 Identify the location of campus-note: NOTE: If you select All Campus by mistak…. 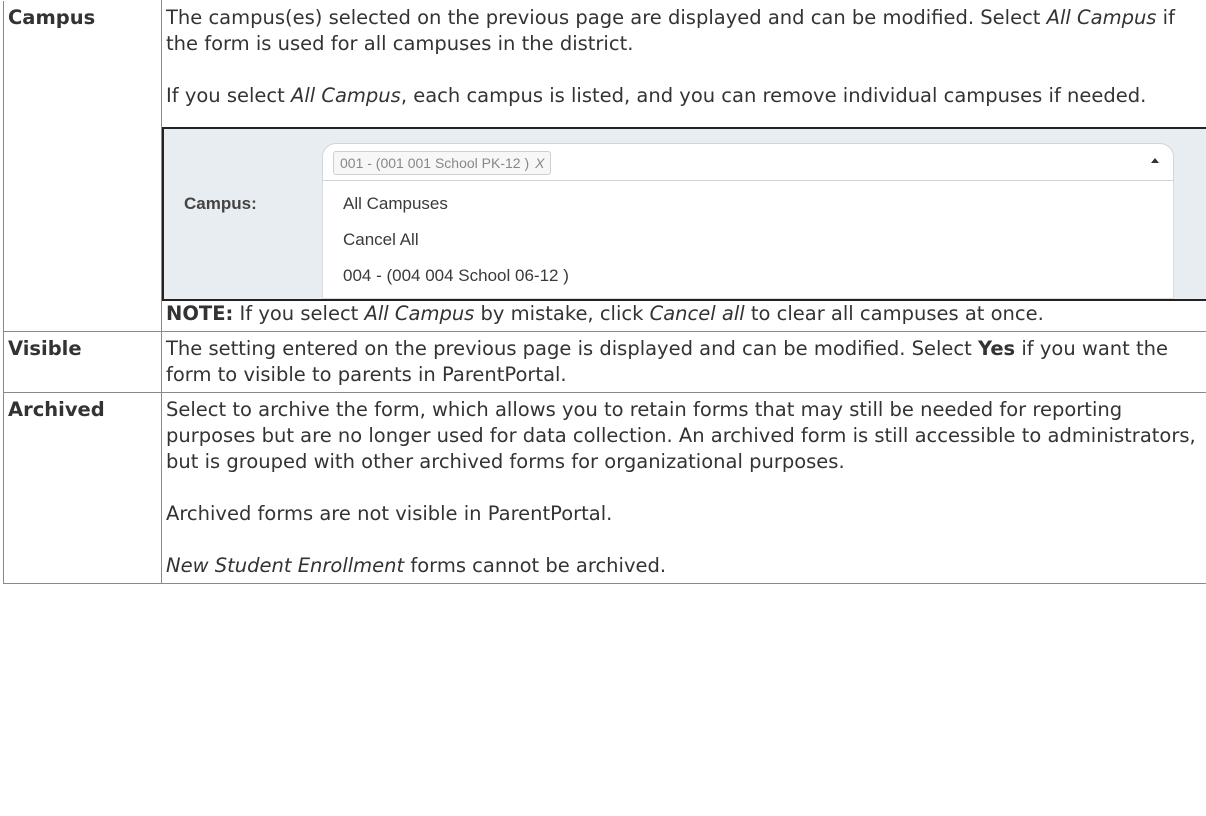
(605, 313).